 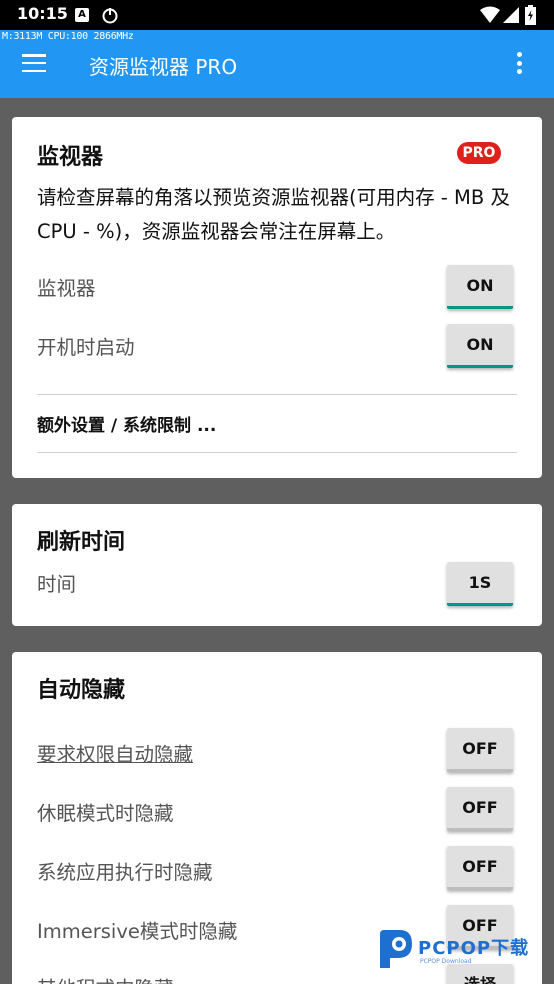 What do you see at coordinates (277, 565) in the screenshot?
I see `refresh-card: 刷新时间 时间 1S` at bounding box center [277, 565].